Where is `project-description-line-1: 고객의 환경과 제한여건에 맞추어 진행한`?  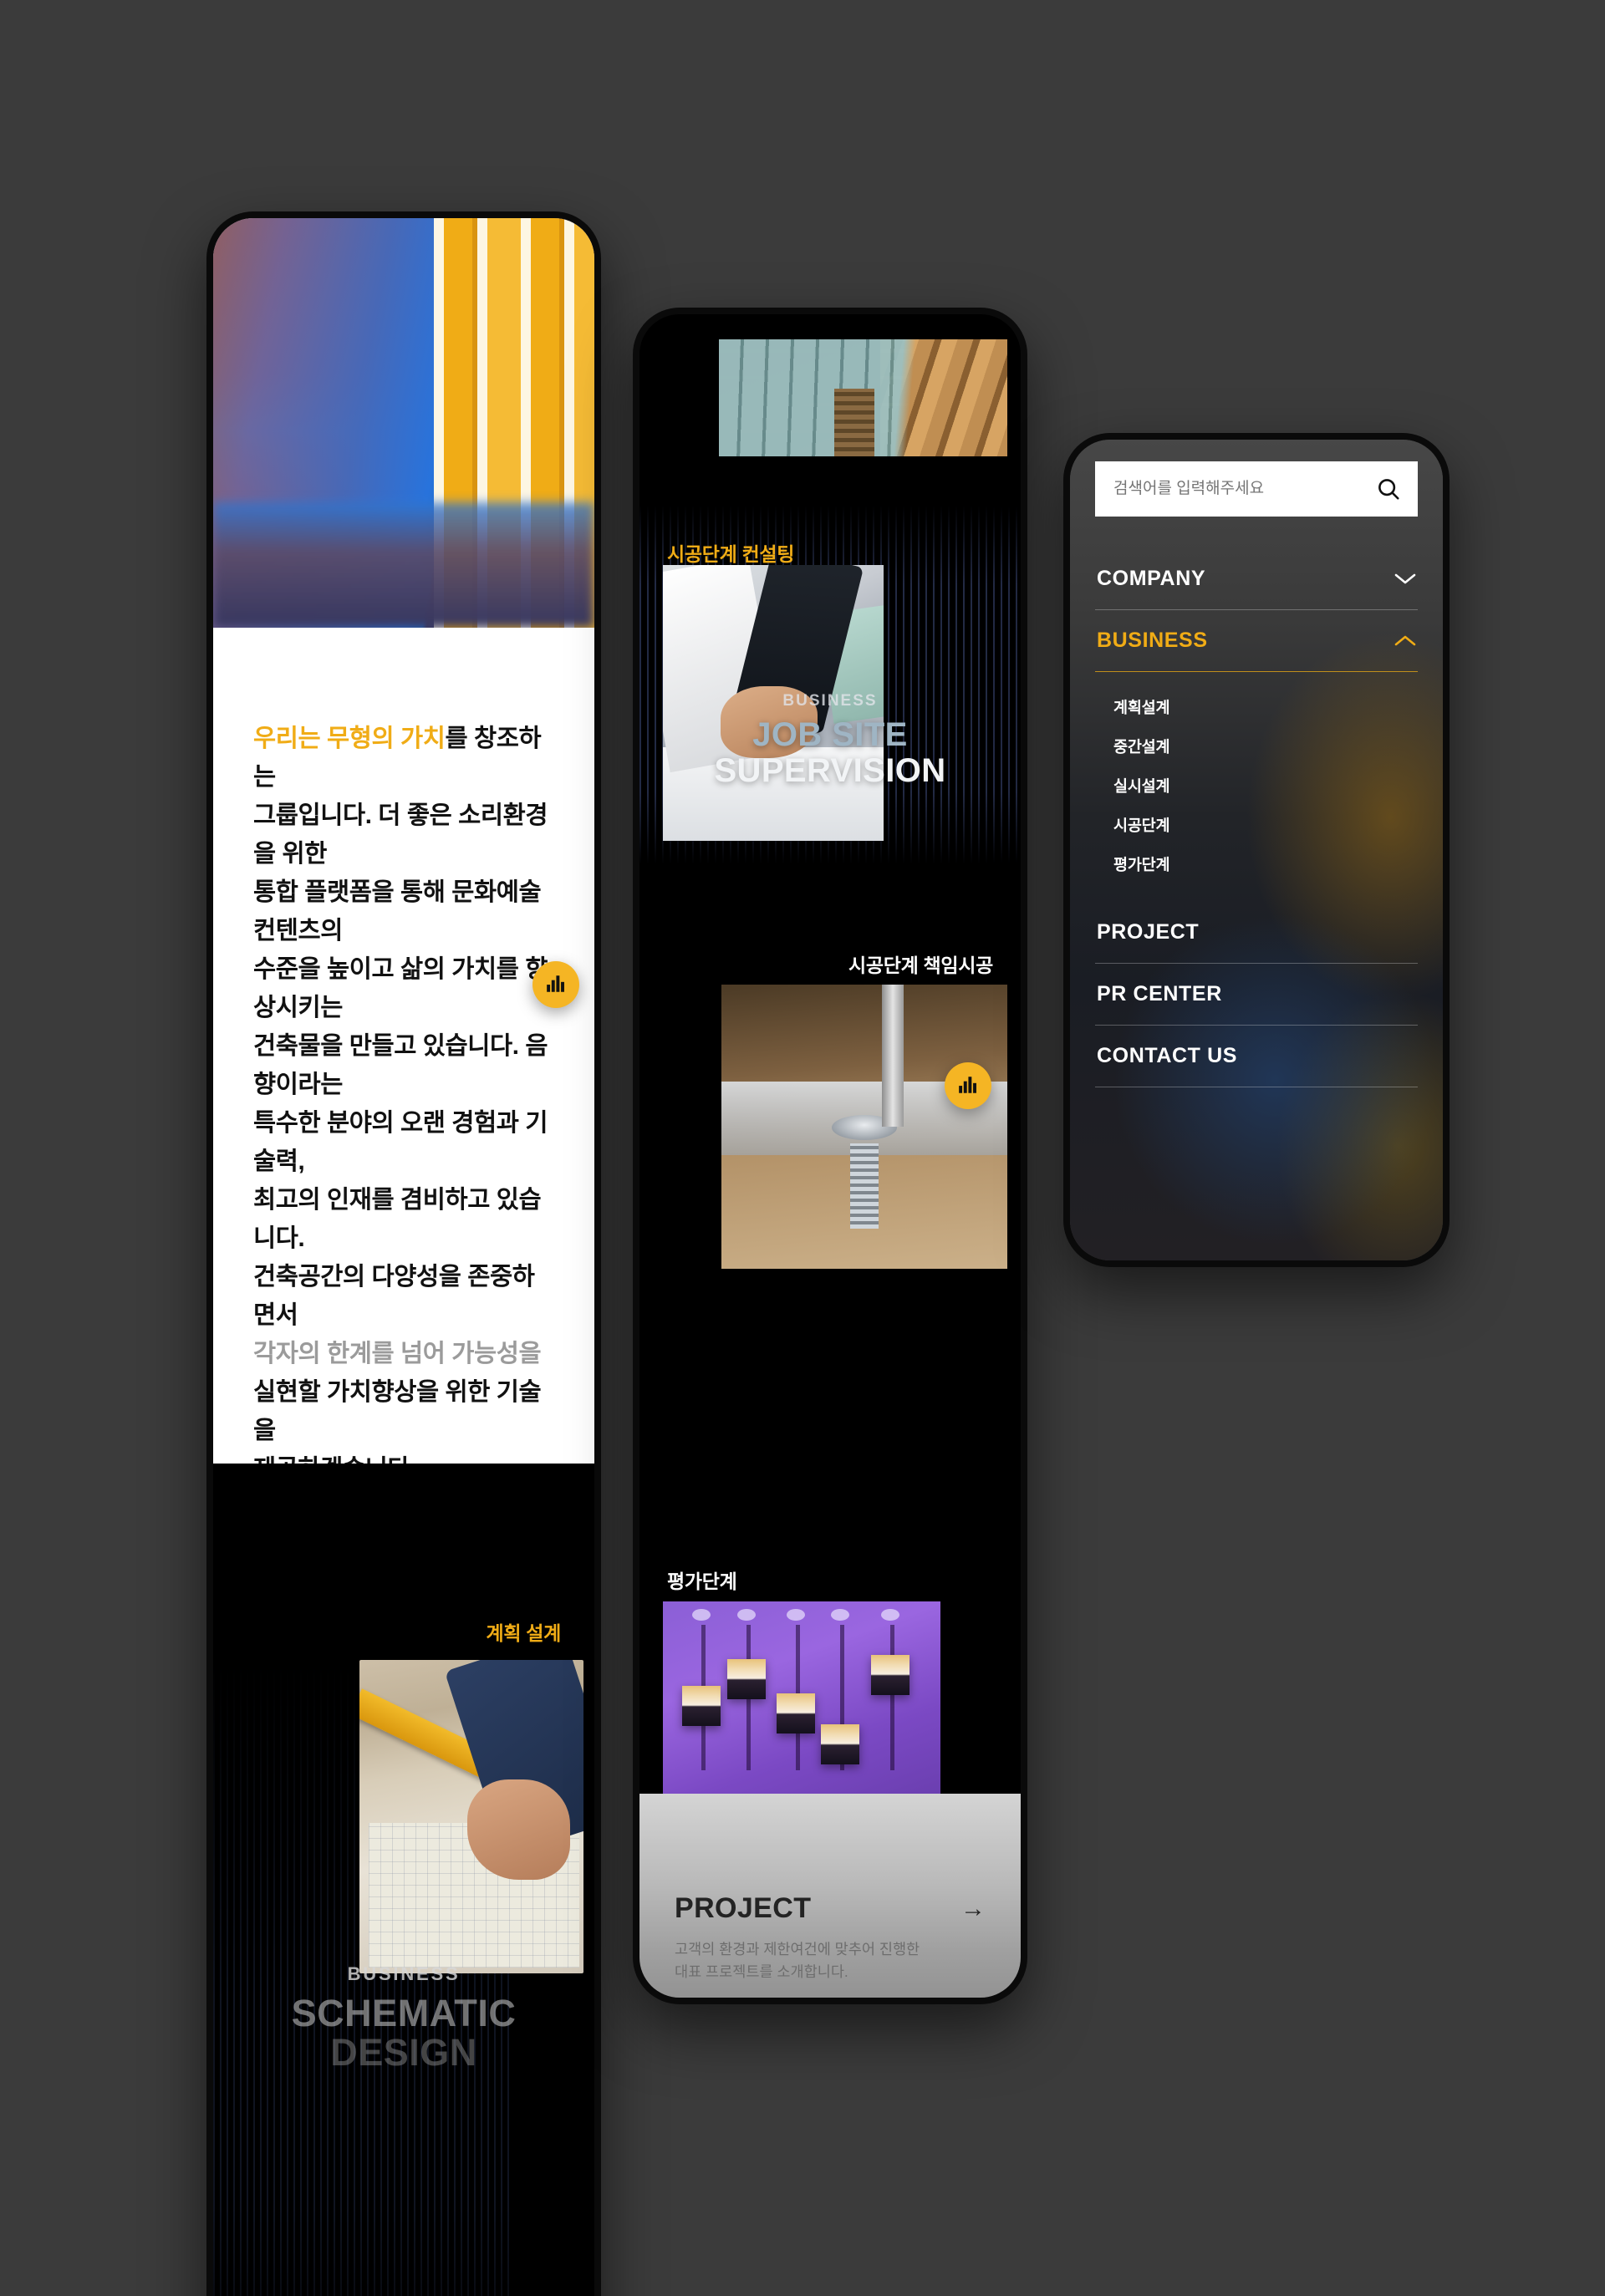
project-description-line-1: 고객의 환경과 제한여건에 맞추어 진행한 is located at coordinates (797, 1949).